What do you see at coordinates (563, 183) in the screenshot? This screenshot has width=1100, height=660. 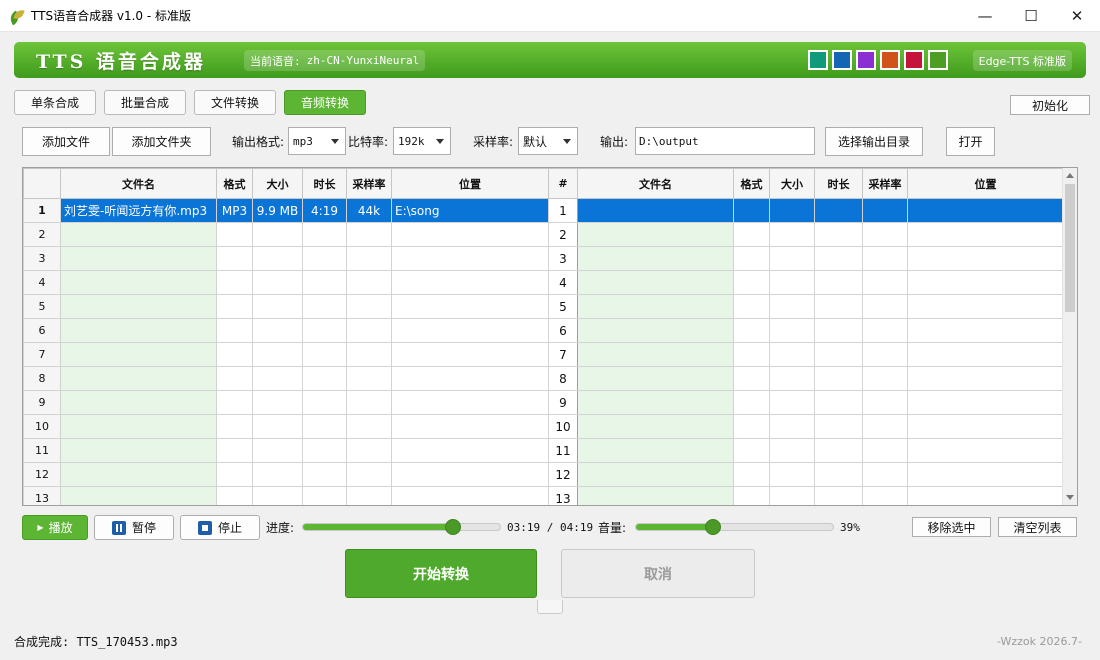 I see `col-header-index: #` at bounding box center [563, 183].